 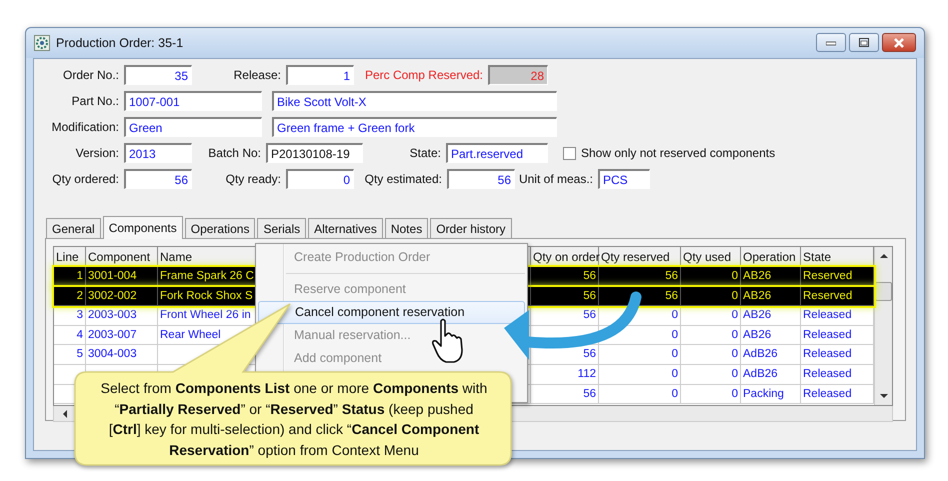 I want to click on table-cell: 2003-007, so click(x=122, y=336).